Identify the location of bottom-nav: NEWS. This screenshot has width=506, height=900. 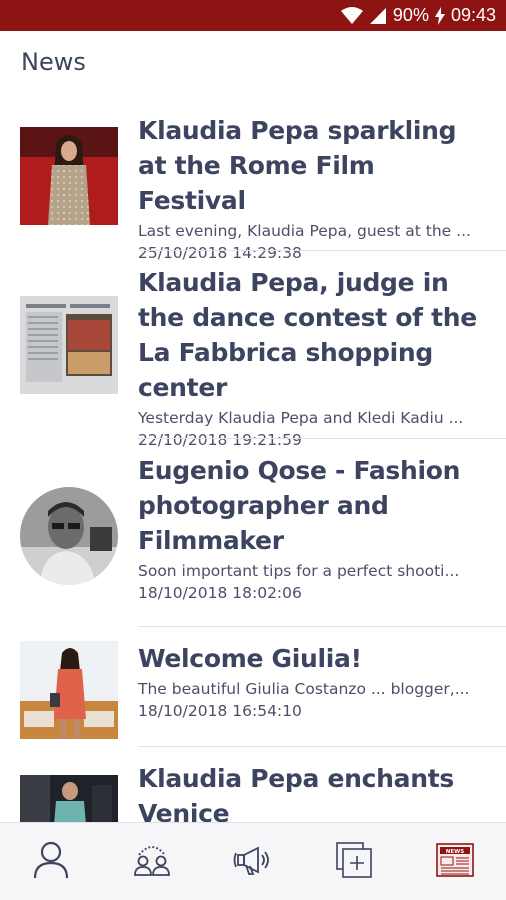
(253, 861).